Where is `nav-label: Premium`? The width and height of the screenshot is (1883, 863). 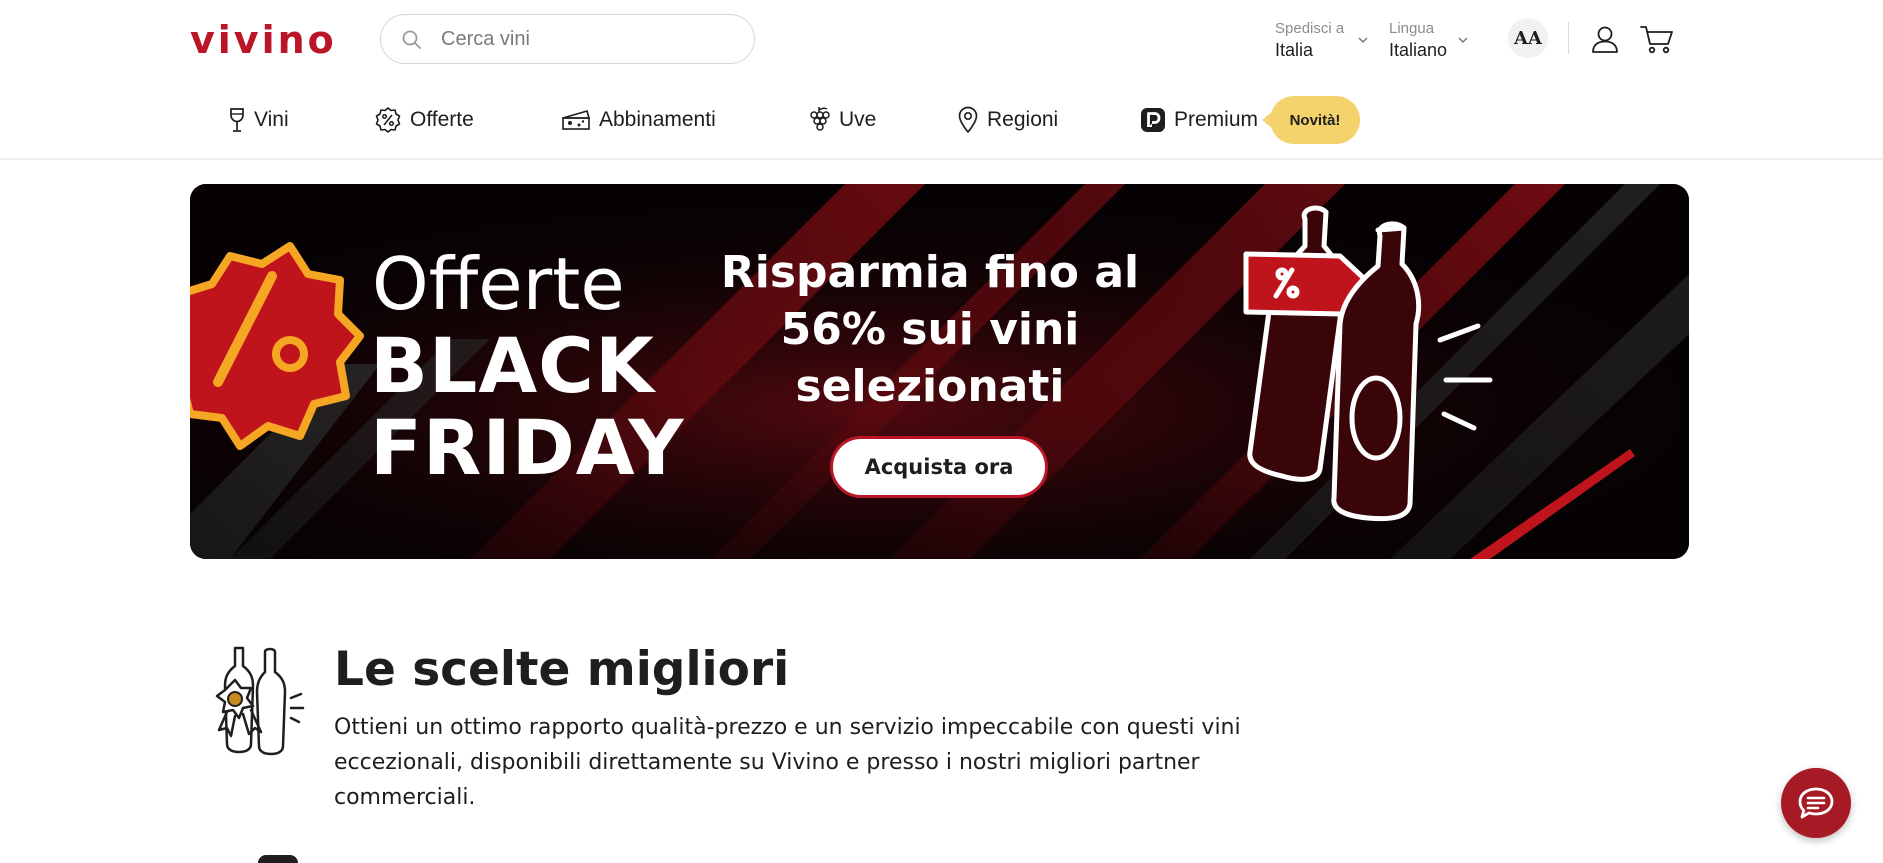 nav-label: Premium is located at coordinates (1216, 119).